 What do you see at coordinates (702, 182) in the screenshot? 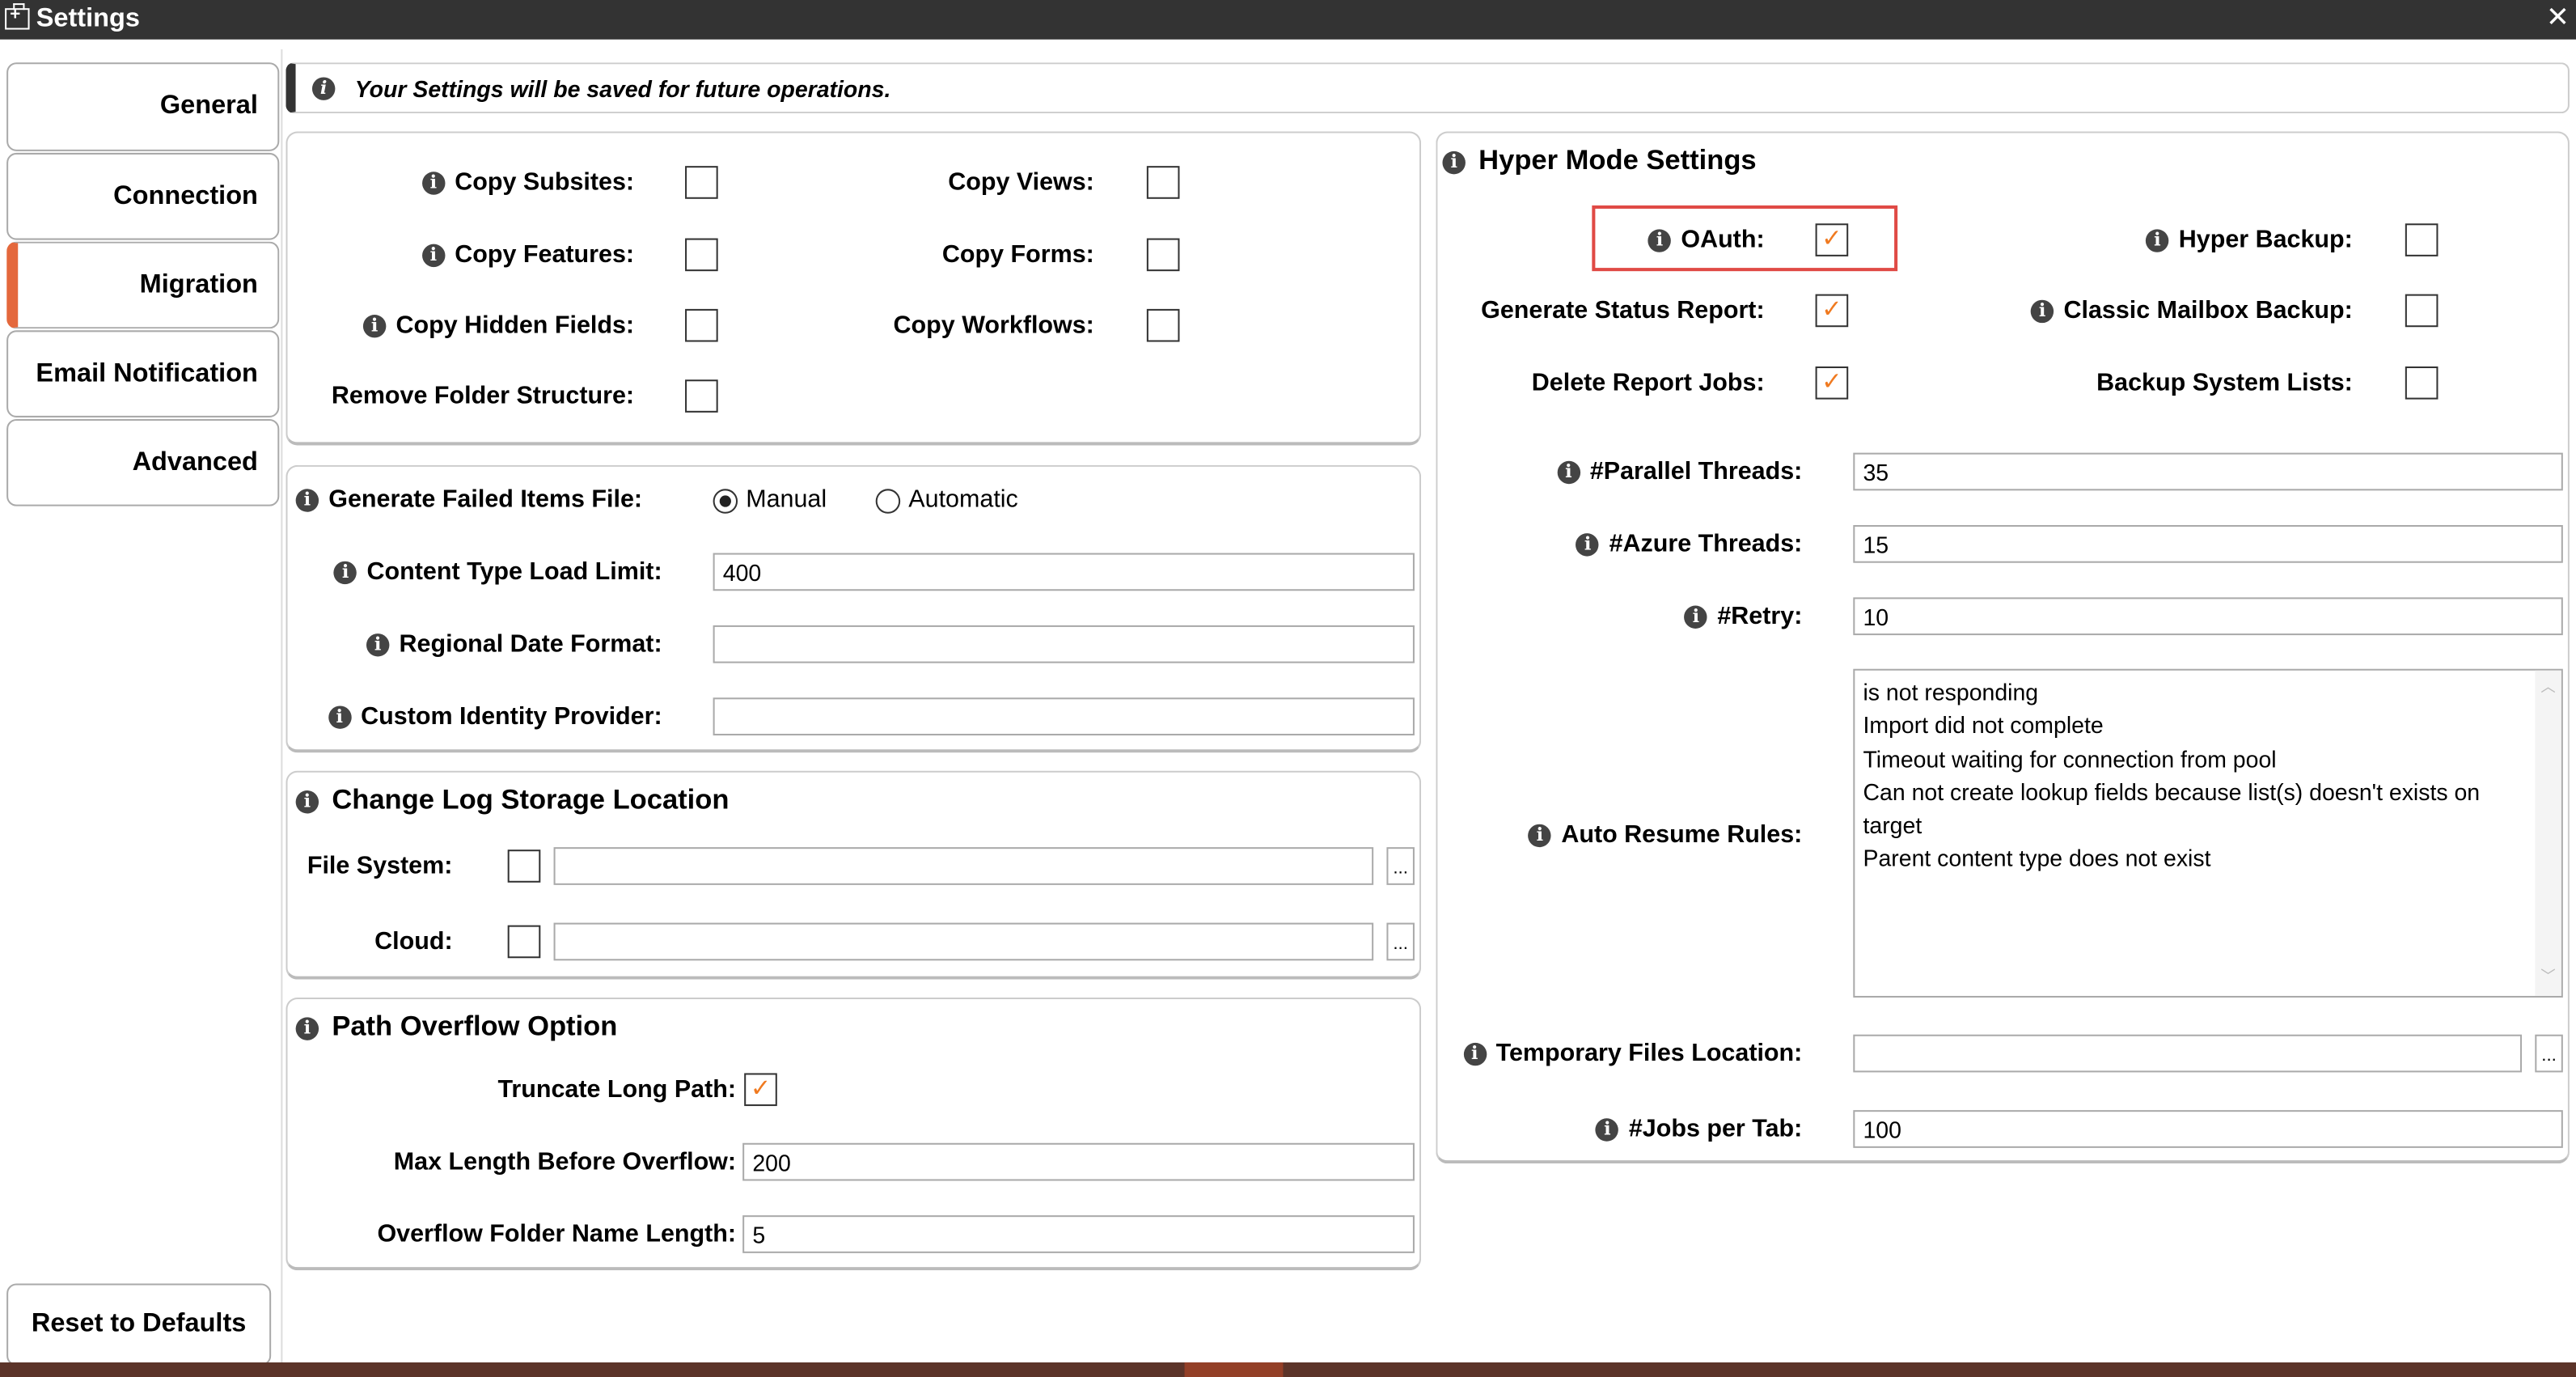
I see `copy-subsites-checkbox` at bounding box center [702, 182].